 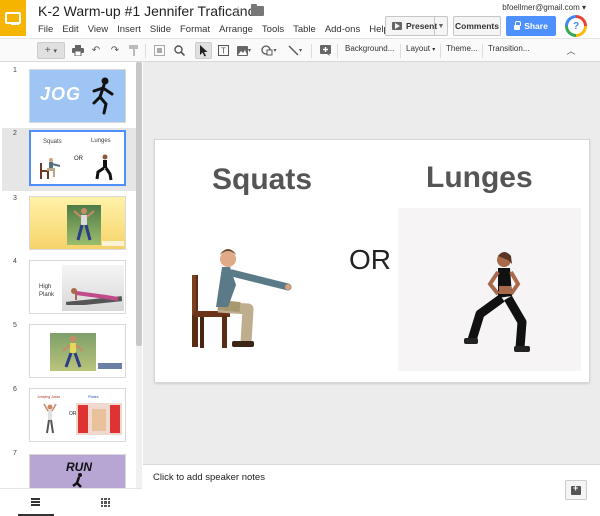 What do you see at coordinates (498, 305) in the screenshot?
I see `lunge-illustration` at bounding box center [498, 305].